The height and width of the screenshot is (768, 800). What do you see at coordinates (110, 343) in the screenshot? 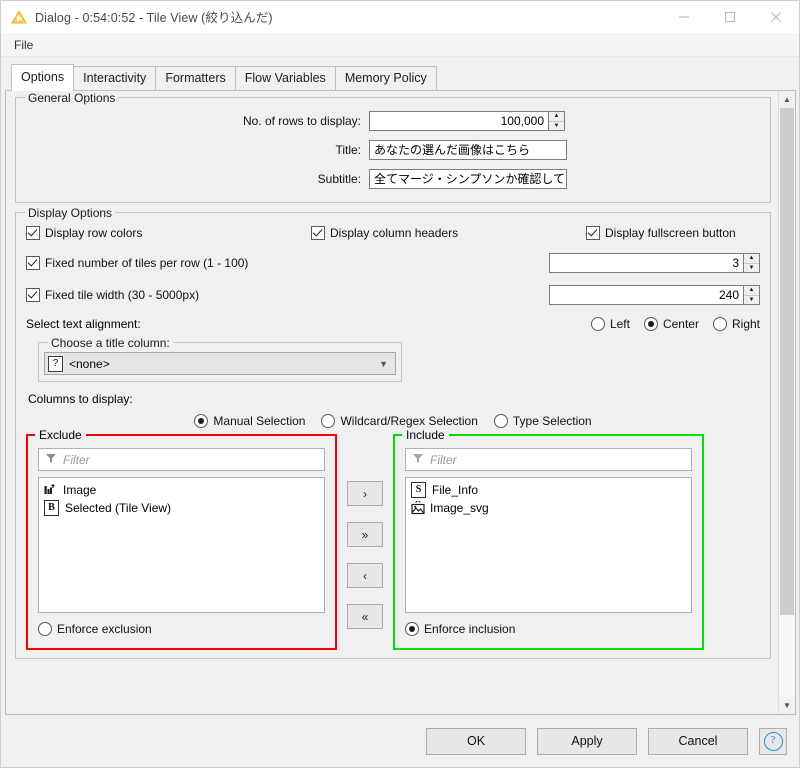
I see `title-column-legend: Choose a title column:` at bounding box center [110, 343].